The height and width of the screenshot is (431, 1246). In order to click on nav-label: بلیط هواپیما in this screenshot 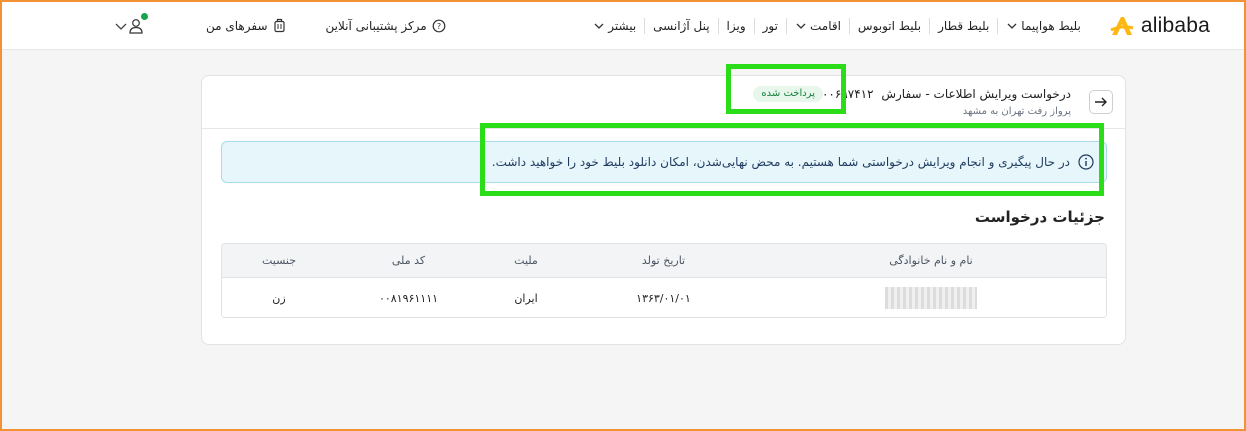, I will do `click(1051, 25)`.